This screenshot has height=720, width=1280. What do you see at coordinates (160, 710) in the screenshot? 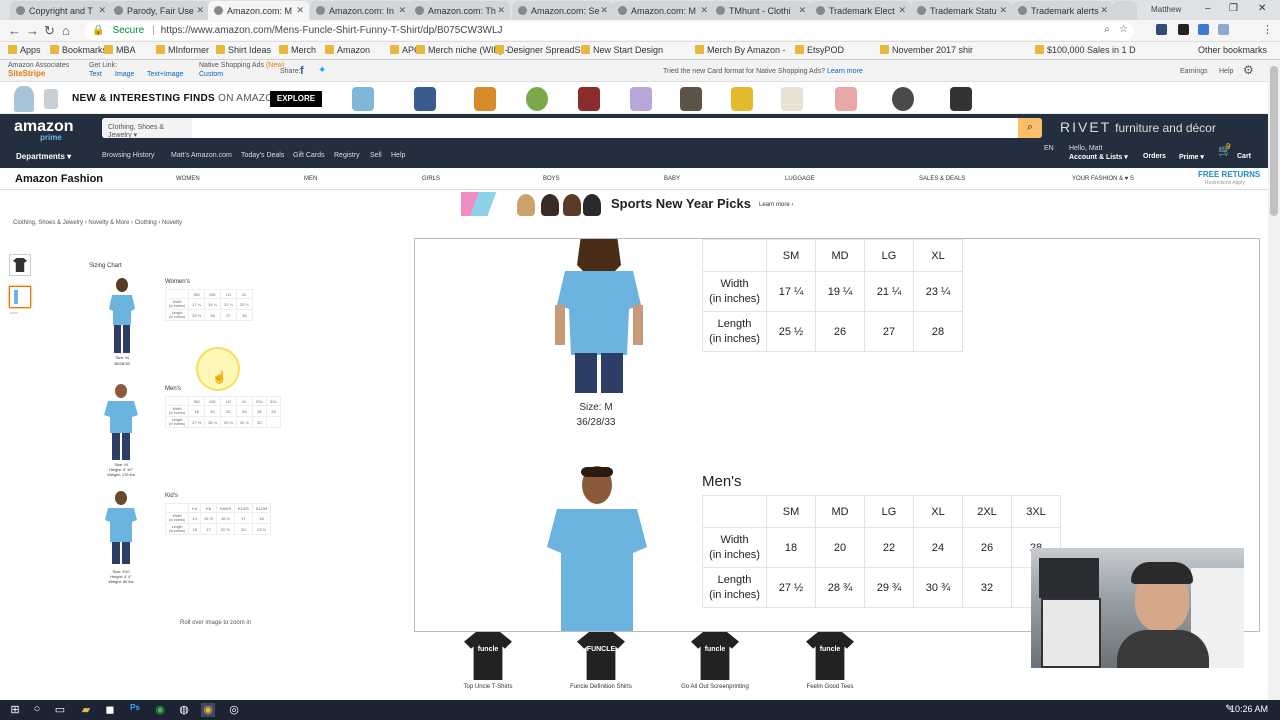
I see `chrome-icon: ◉` at bounding box center [160, 710].